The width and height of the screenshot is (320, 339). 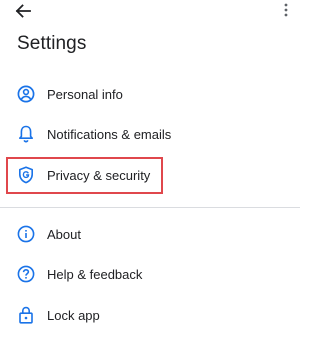 What do you see at coordinates (150, 234) in the screenshot?
I see `menu-item-about: About` at bounding box center [150, 234].